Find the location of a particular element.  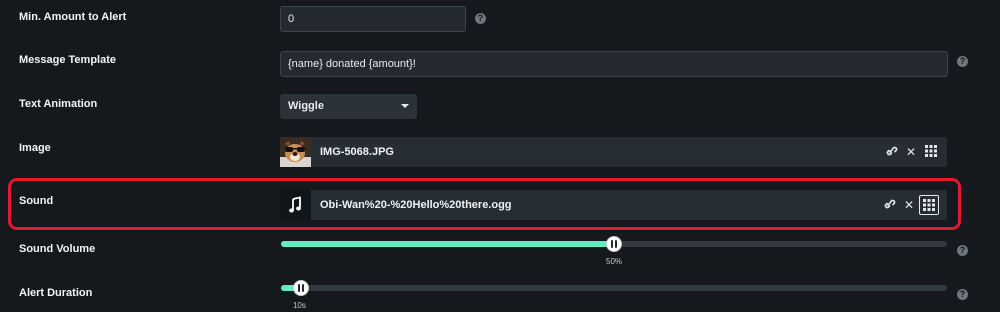

sound-volume-slider is located at coordinates (614, 244).